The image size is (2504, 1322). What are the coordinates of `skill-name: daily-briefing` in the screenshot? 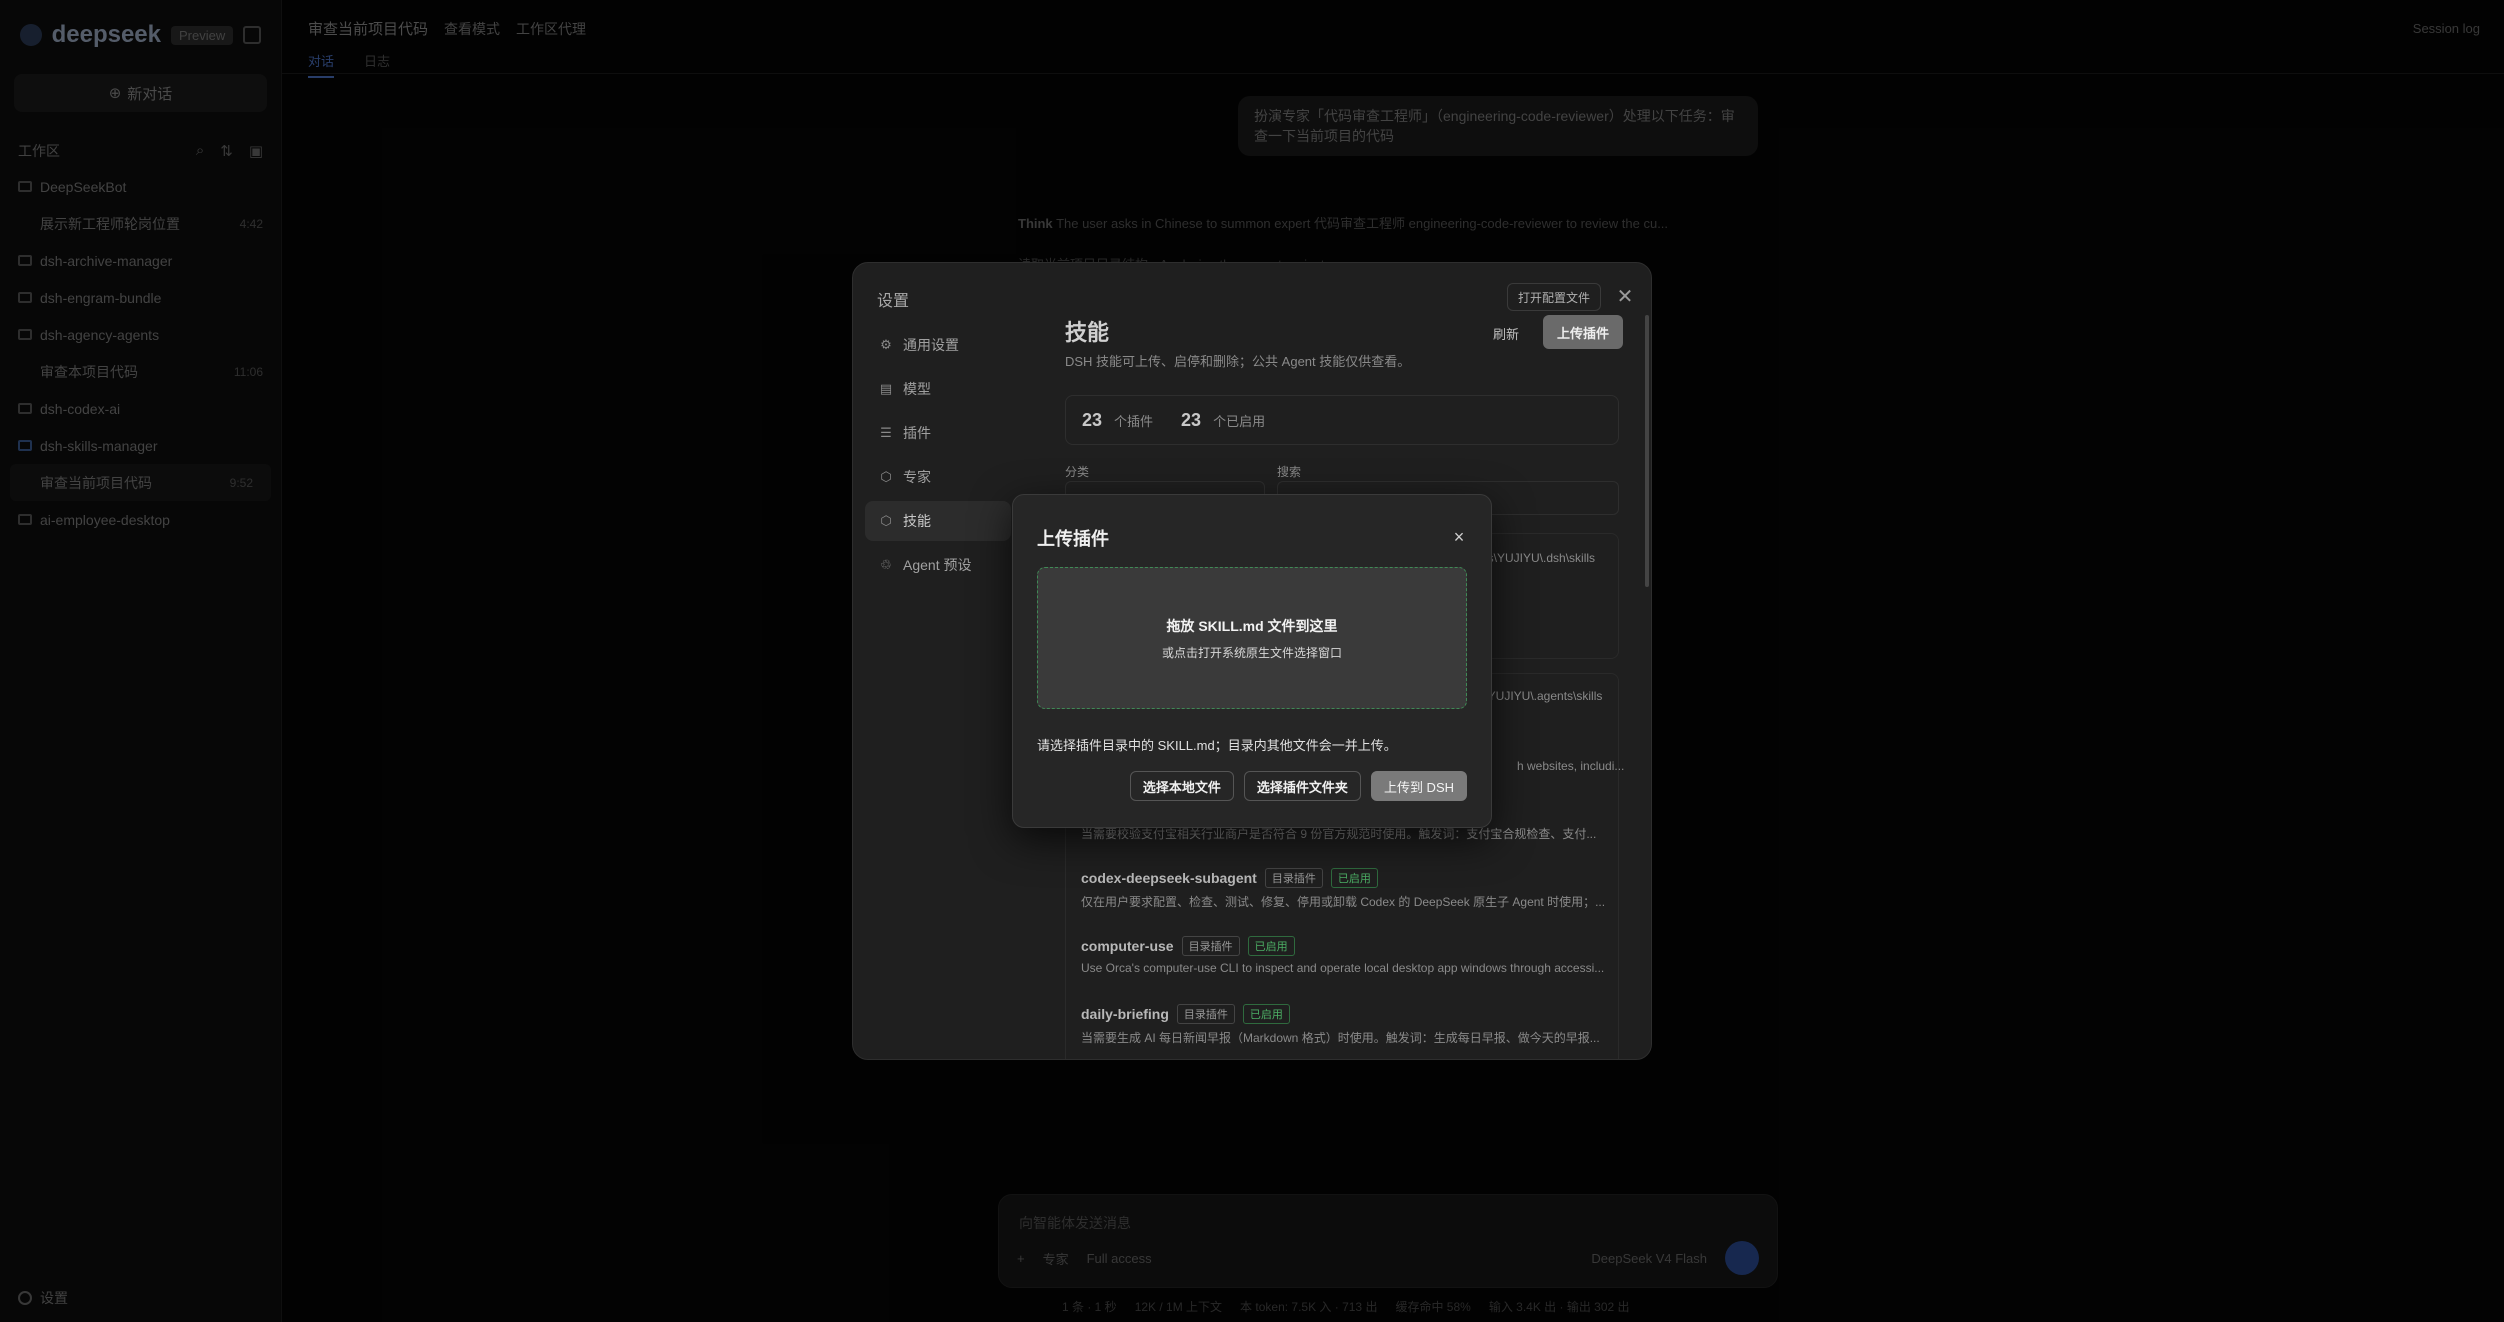 It's located at (1125, 1014).